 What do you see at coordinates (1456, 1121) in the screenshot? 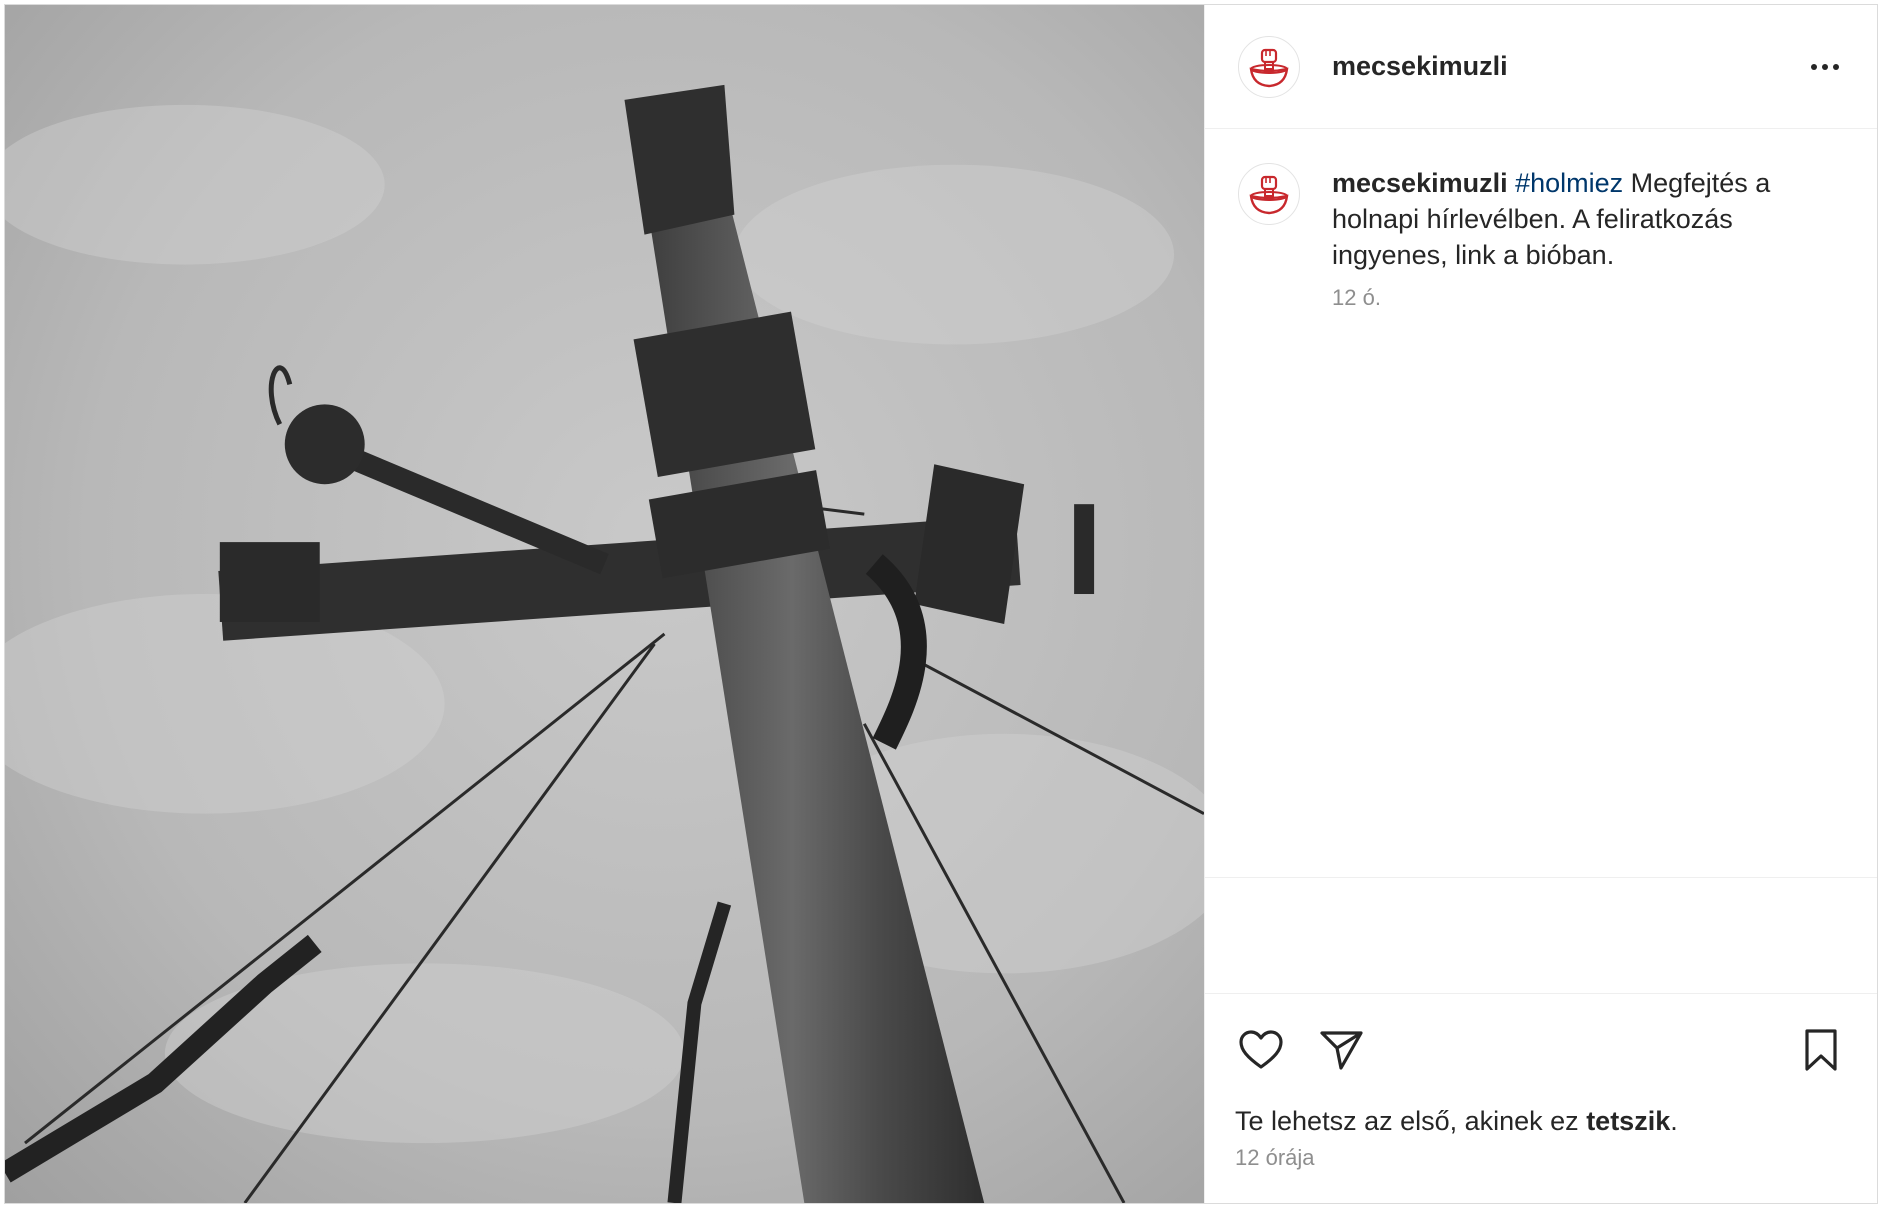
I see `likes-text: Te lehetsz az első, akinek ez tetszik.` at bounding box center [1456, 1121].